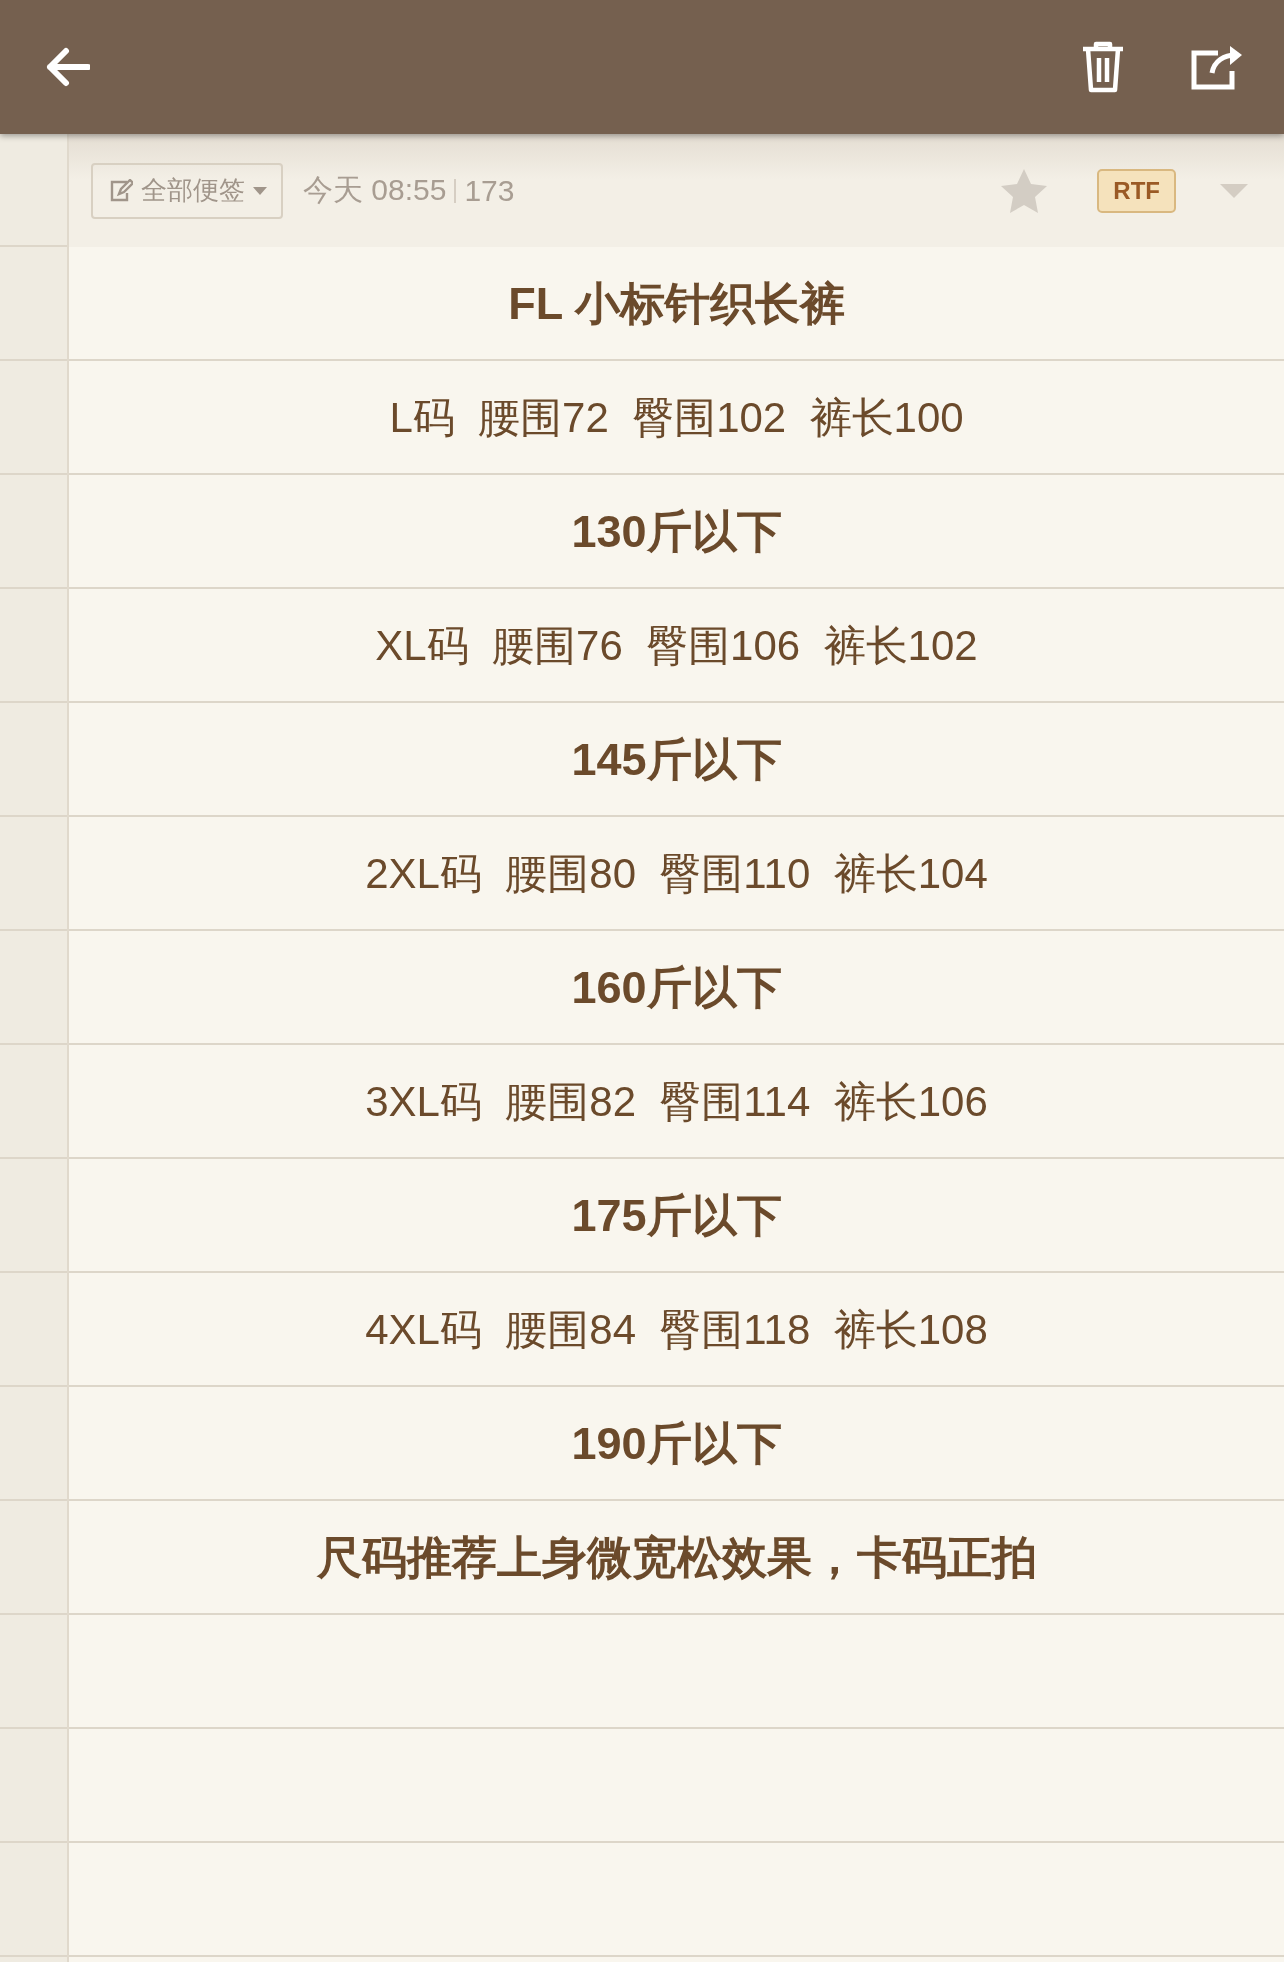 This screenshot has width=1284, height=1962. Describe the element at coordinates (676, 1444) in the screenshot. I see `heading-text: 190斤以下` at that location.